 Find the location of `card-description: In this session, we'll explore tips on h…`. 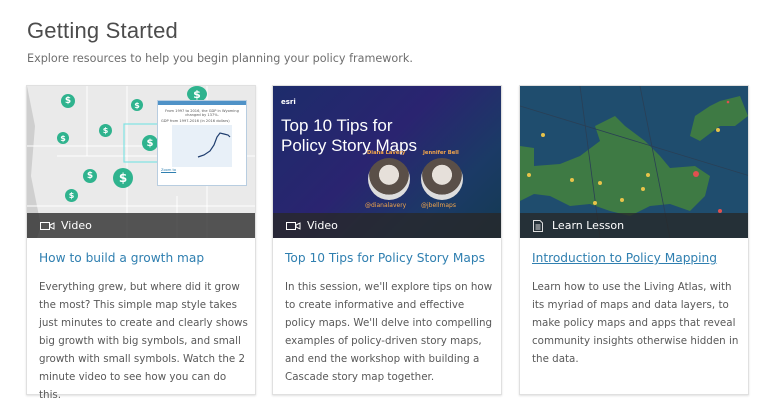

card-description: In this session, we'll explore tips on h… is located at coordinates (389, 332).